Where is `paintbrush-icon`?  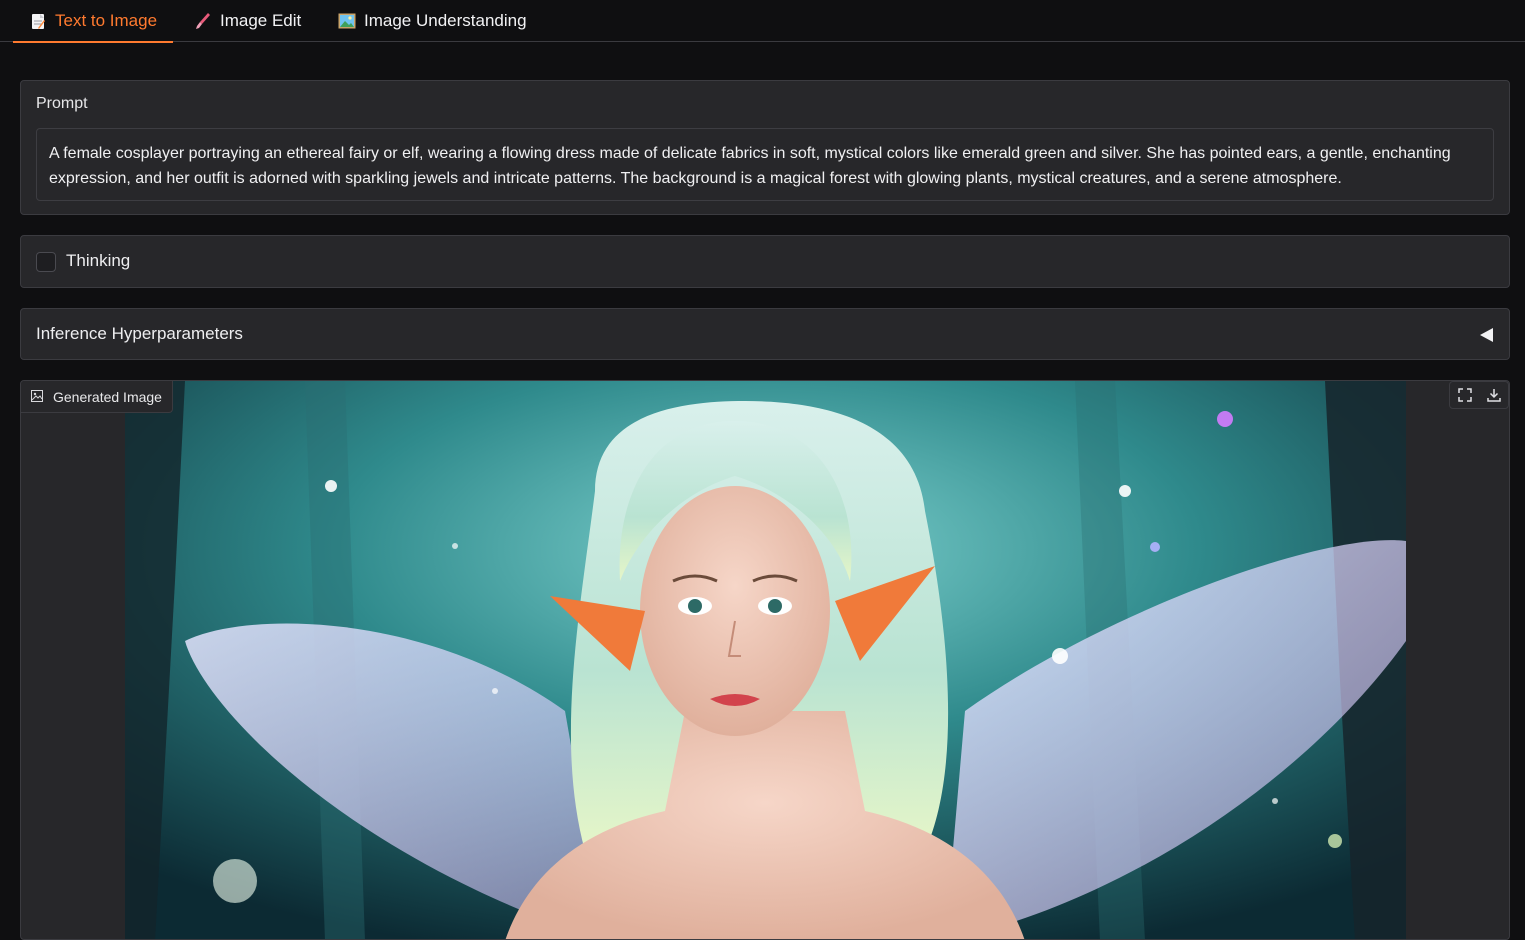
paintbrush-icon is located at coordinates (203, 21).